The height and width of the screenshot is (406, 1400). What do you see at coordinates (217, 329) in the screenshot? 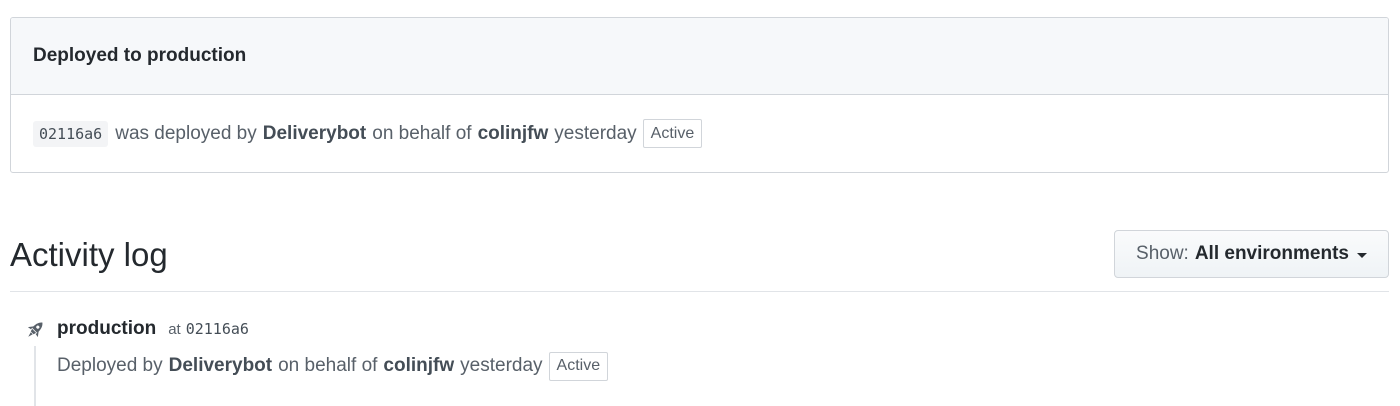
I see `entry-commit-sha-link: 02116a6` at bounding box center [217, 329].